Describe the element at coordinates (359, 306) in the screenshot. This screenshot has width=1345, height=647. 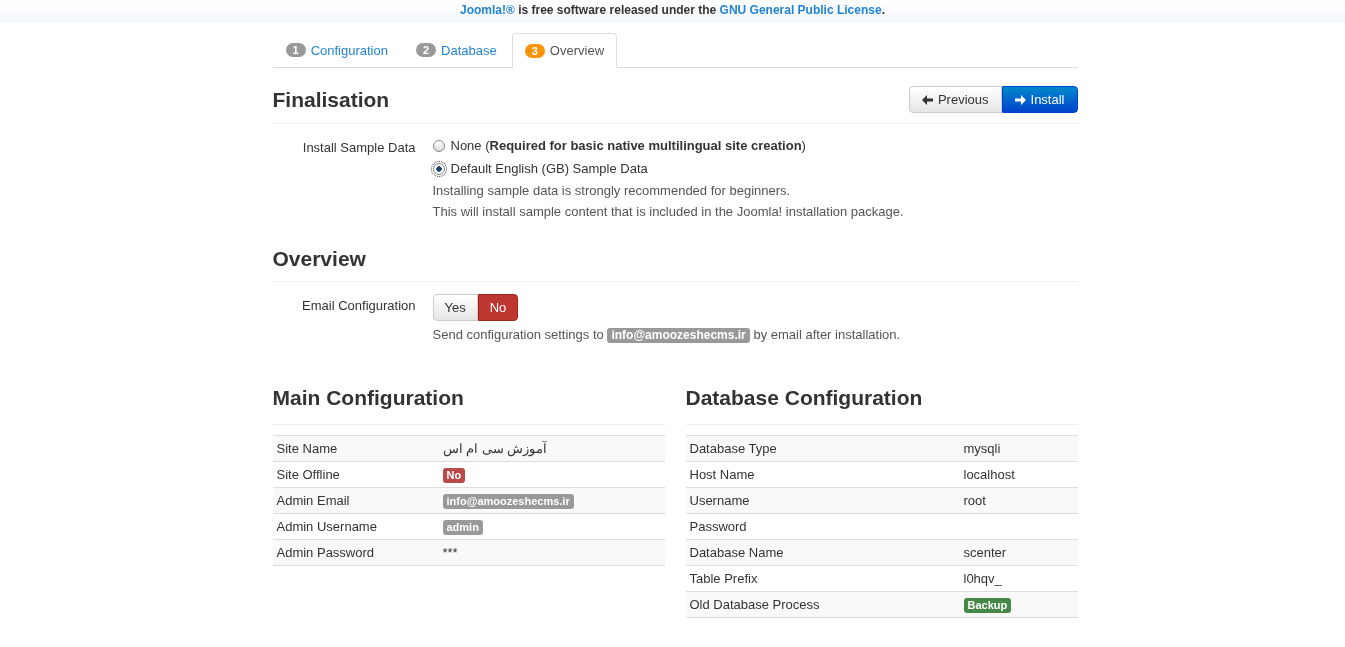
I see `field-label: Email Configuration` at that location.